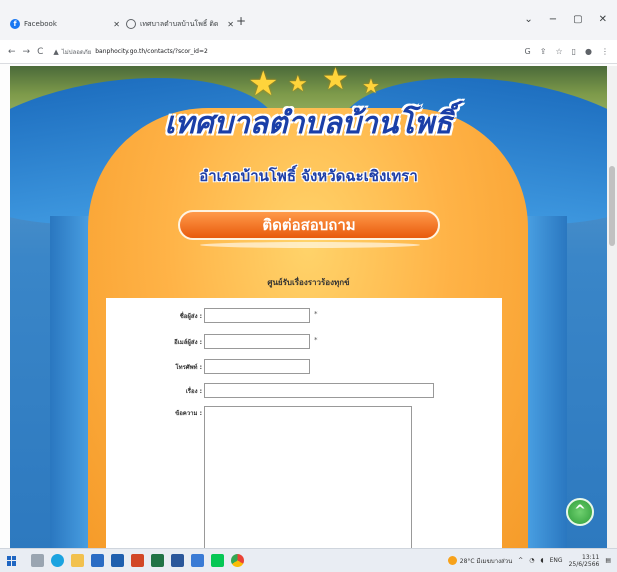 This screenshot has height=572, width=617. What do you see at coordinates (177, 560) in the screenshot?
I see `word-icon` at bounding box center [177, 560].